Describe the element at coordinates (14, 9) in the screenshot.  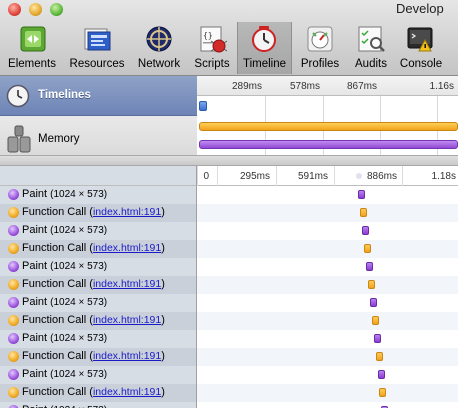
I see `close-window-button` at that location.